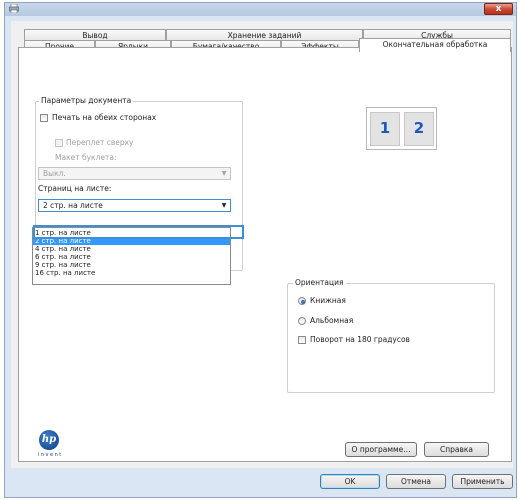 The width and height of the screenshot is (519, 500). I want to click on highlight-callout, so click(138, 232).